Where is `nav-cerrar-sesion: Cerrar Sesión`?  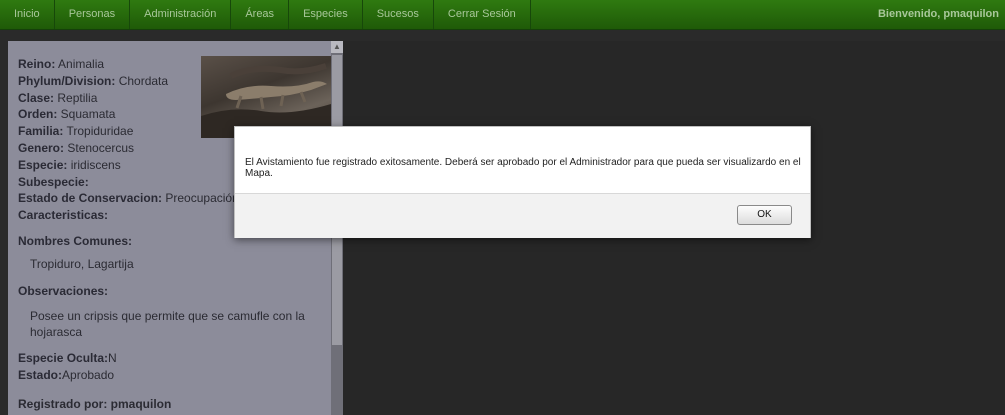 nav-cerrar-sesion: Cerrar Sesión is located at coordinates (482, 14).